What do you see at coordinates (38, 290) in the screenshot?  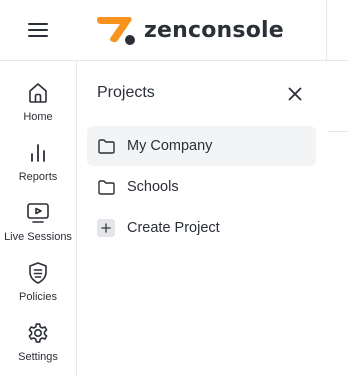 I see `sidebar-item-policies: Policies` at bounding box center [38, 290].